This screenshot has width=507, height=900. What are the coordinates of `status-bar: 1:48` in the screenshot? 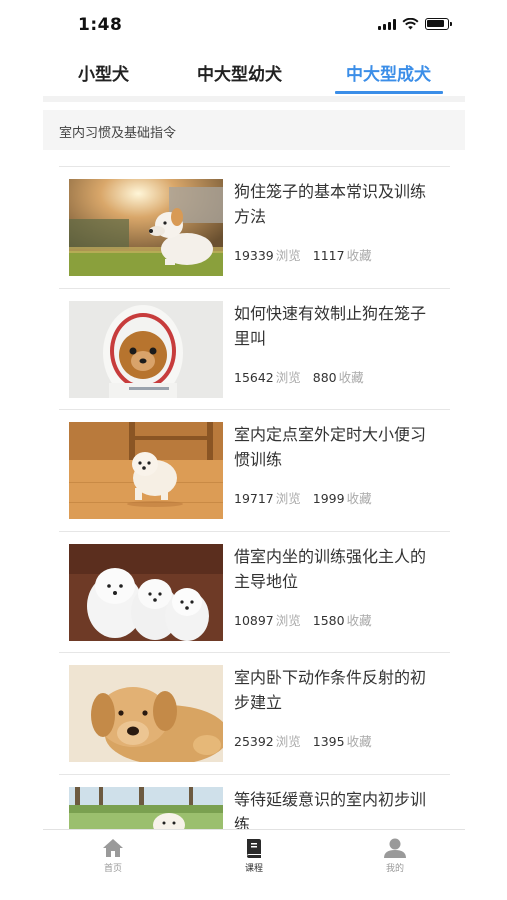 It's located at (253, 24).